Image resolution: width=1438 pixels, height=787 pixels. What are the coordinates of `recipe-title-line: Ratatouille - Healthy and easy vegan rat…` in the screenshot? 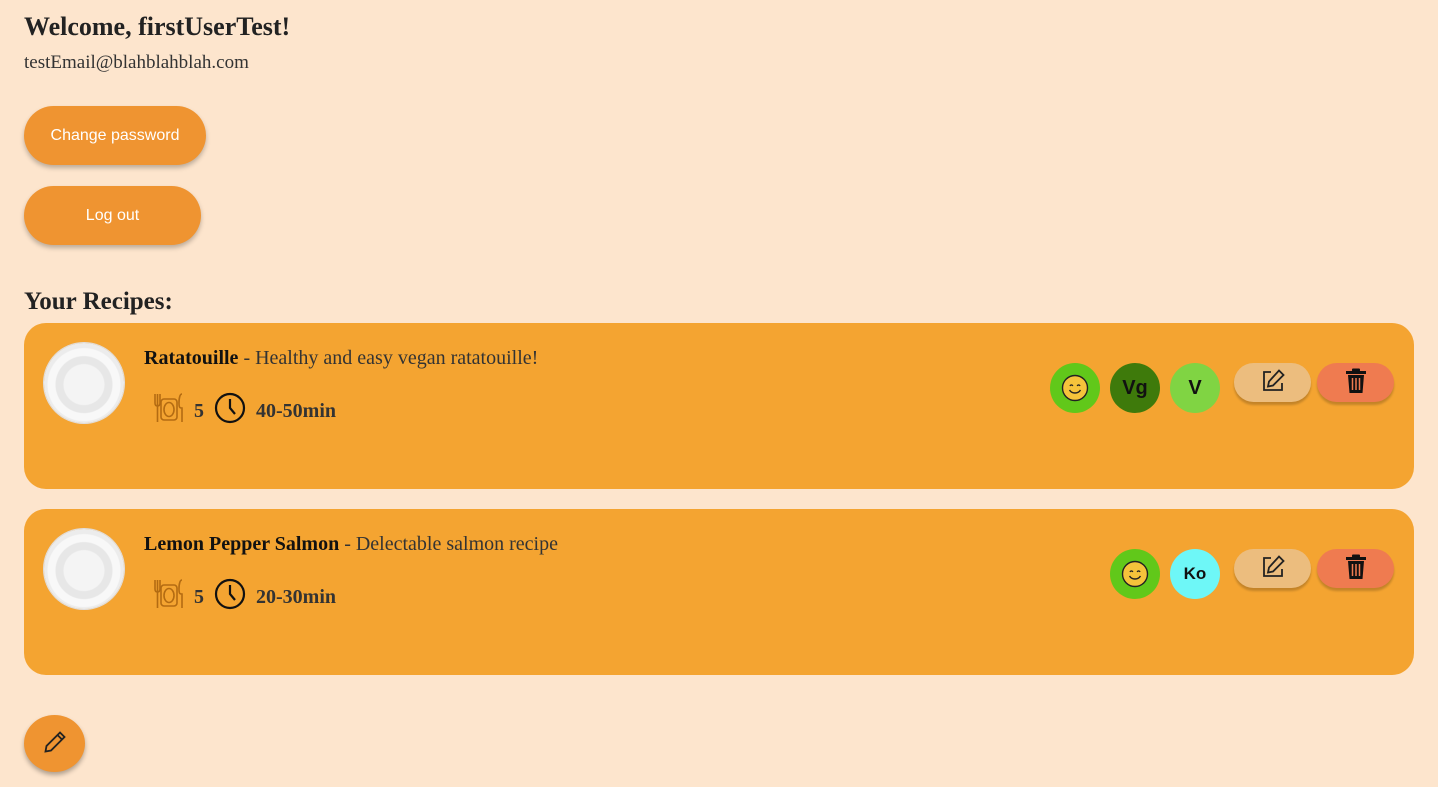 It's located at (341, 358).